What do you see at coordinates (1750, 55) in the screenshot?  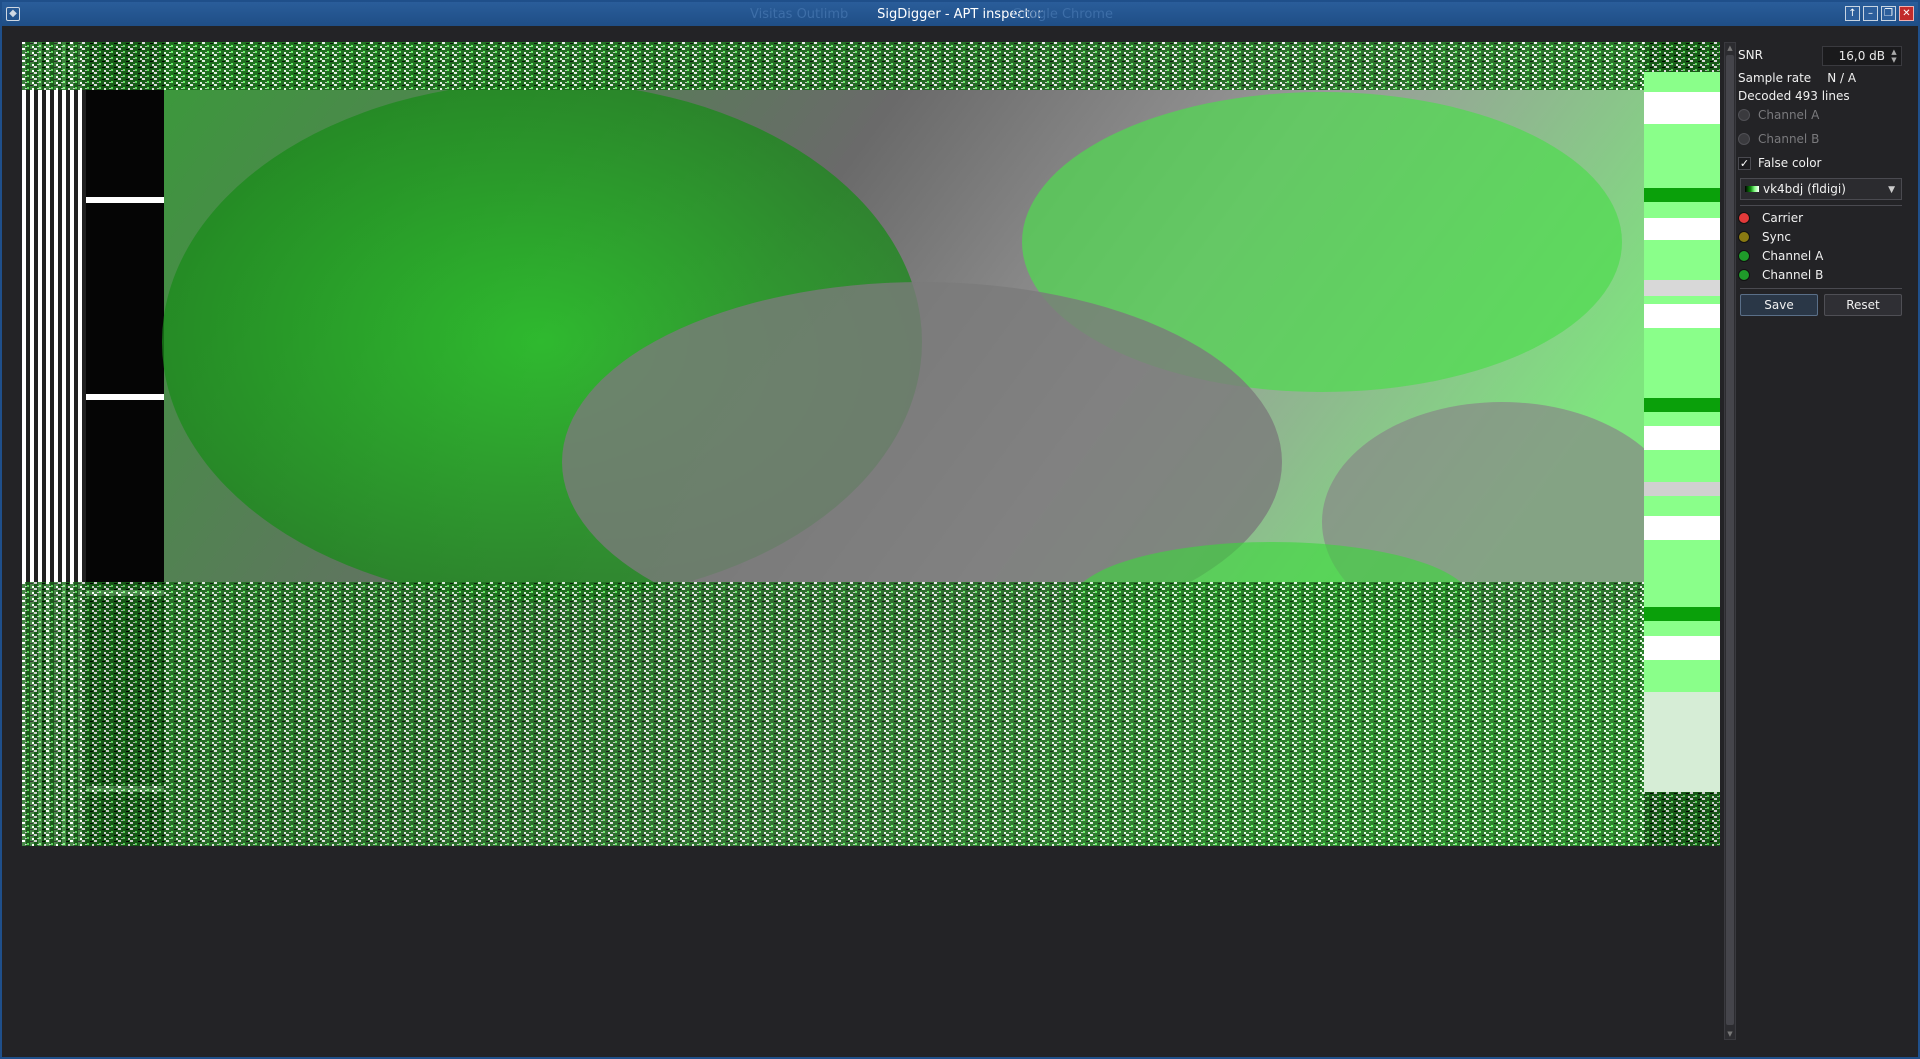 I see `snr-label: SNR` at bounding box center [1750, 55].